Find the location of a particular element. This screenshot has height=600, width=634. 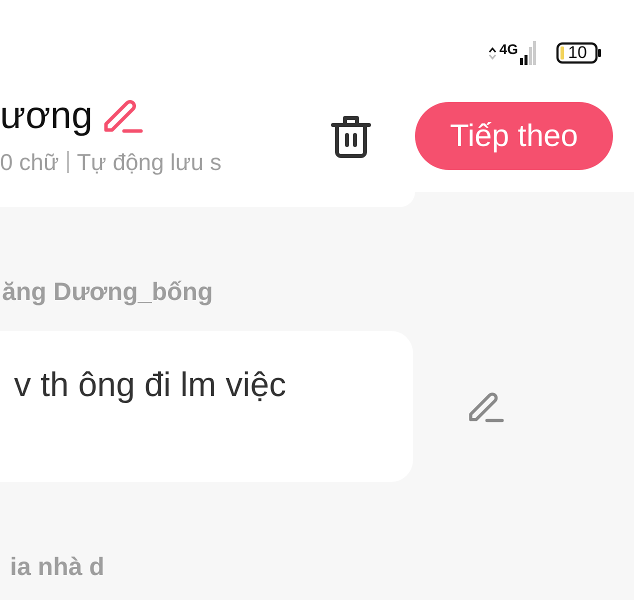

data-arrows-icon is located at coordinates (492, 53).